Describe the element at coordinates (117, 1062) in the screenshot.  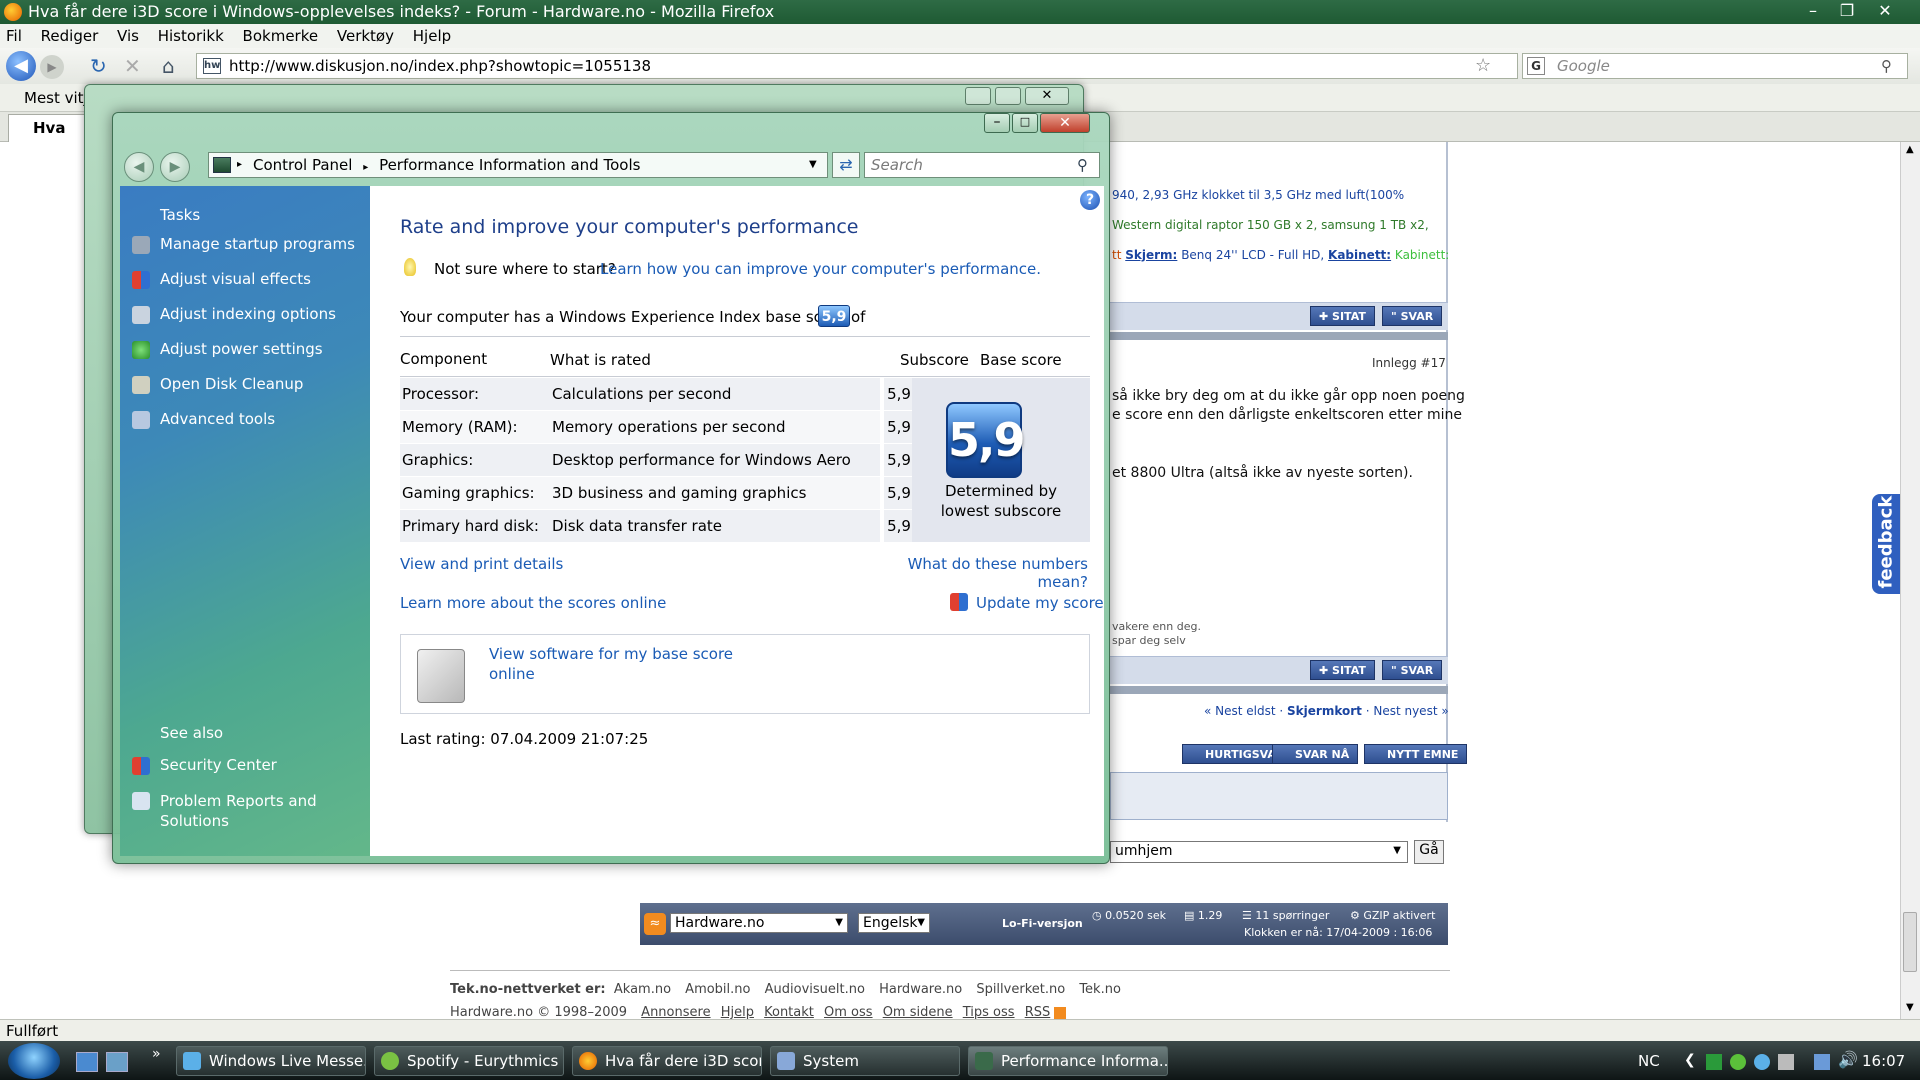
I see `switch-windows-icon` at that location.